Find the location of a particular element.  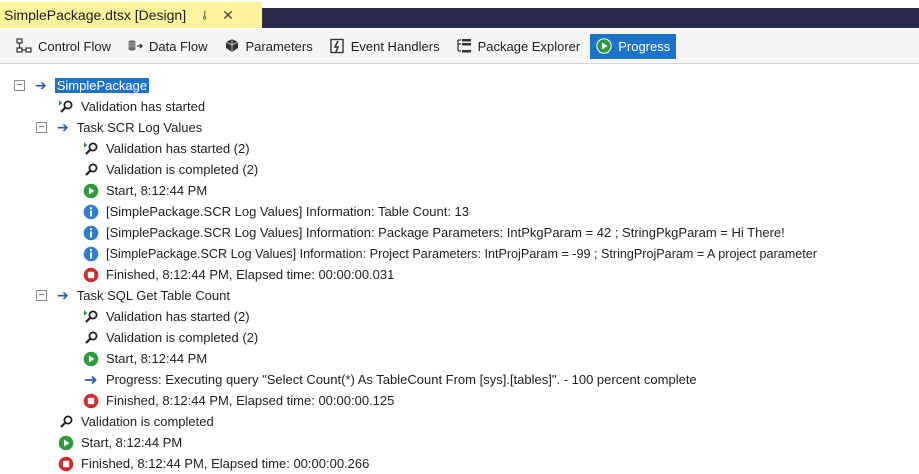

tree-node-task-sql: − ➔ Task SQL Get Table Count is located at coordinates (133, 295).